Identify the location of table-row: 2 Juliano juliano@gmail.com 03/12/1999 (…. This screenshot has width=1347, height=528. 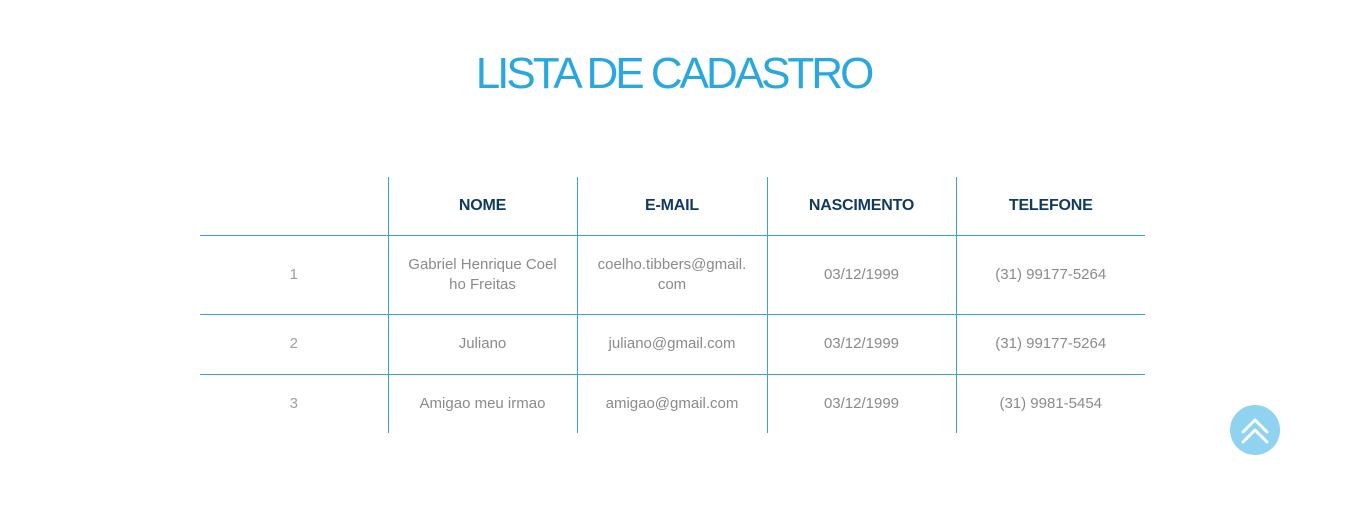
(672, 344).